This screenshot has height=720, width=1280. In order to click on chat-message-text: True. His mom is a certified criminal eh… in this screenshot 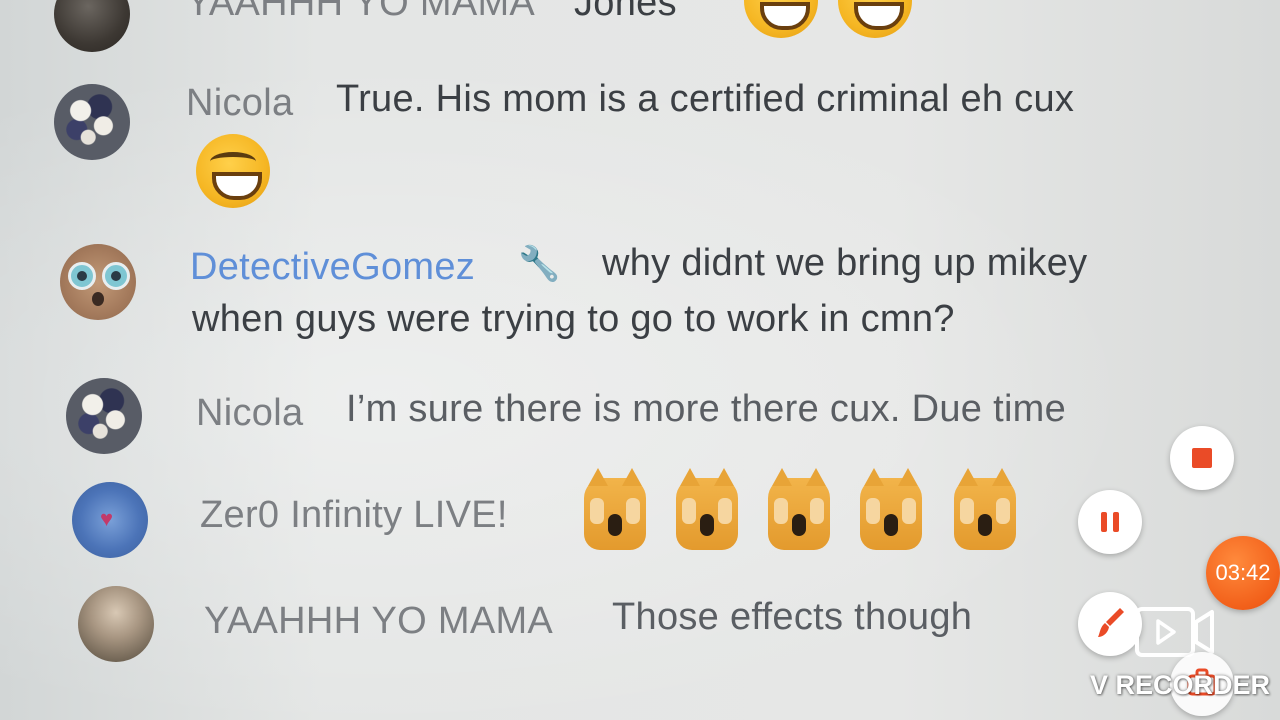, I will do `click(705, 99)`.